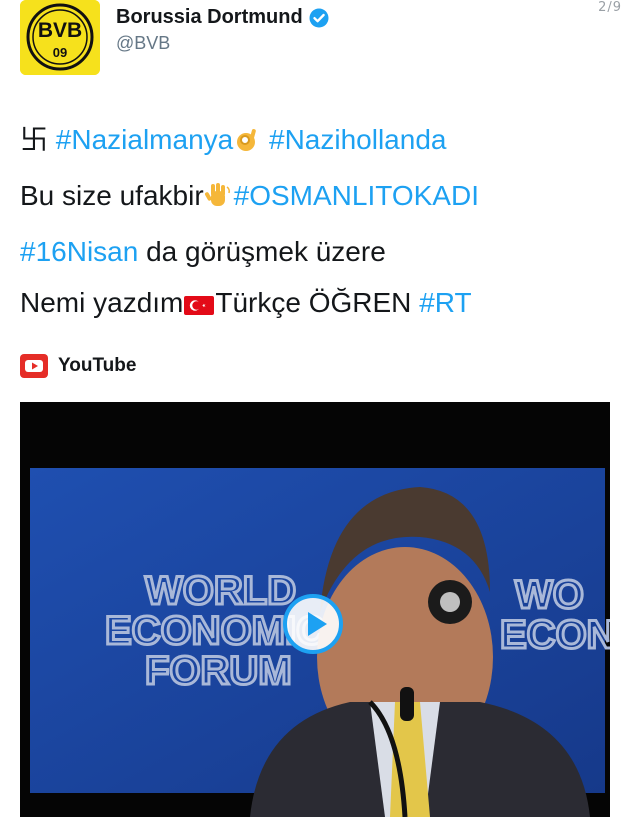 The width and height of the screenshot is (630, 817). Describe the element at coordinates (220, 591) in the screenshot. I see `video-logo-text-1: WORLD` at that location.